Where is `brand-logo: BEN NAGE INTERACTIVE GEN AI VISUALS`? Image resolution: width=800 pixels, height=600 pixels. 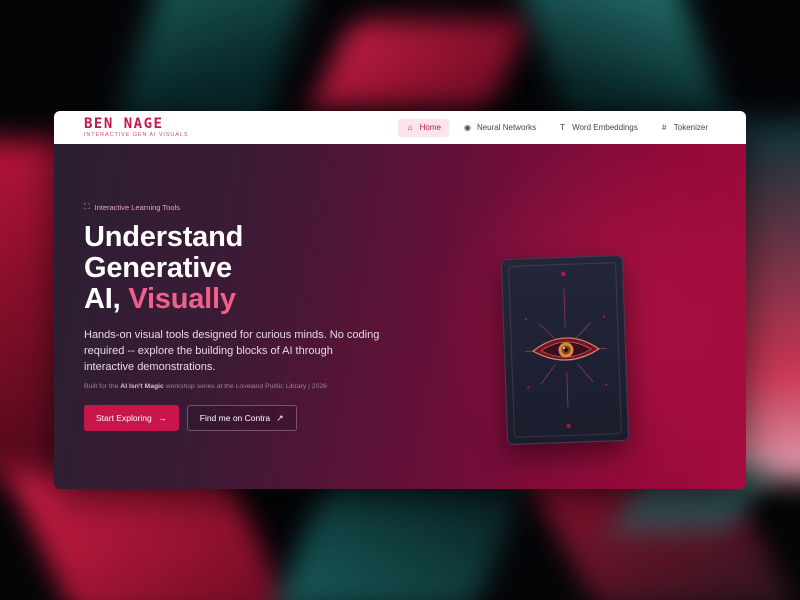
brand-logo: BEN NAGE INTERACTIVE GEN AI VISUALS is located at coordinates (136, 128).